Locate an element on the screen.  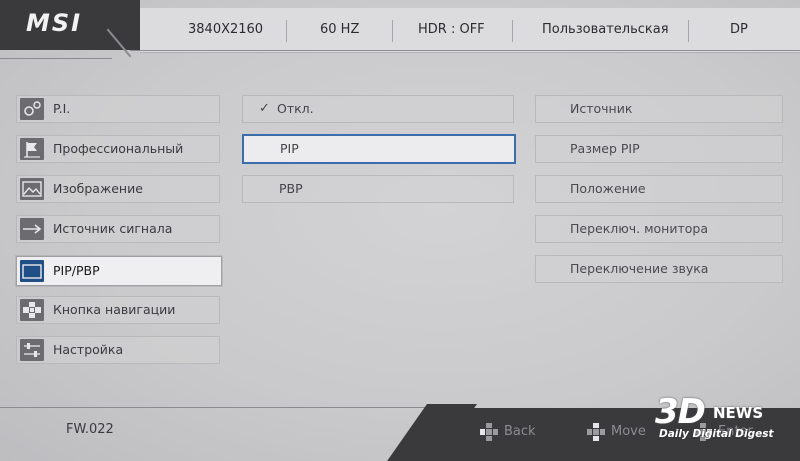
main-menu-item-navigation-key: Кнопка навигации is located at coordinates (118, 310).